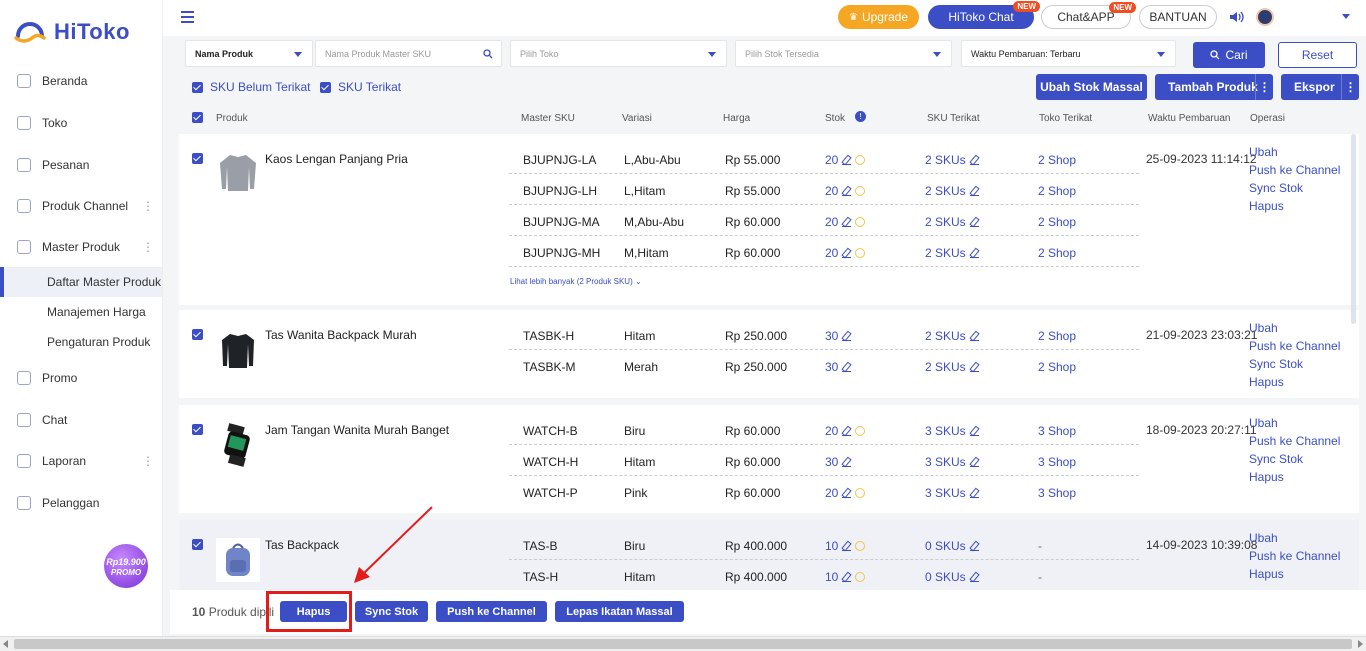  I want to click on avatar, so click(1265, 17).